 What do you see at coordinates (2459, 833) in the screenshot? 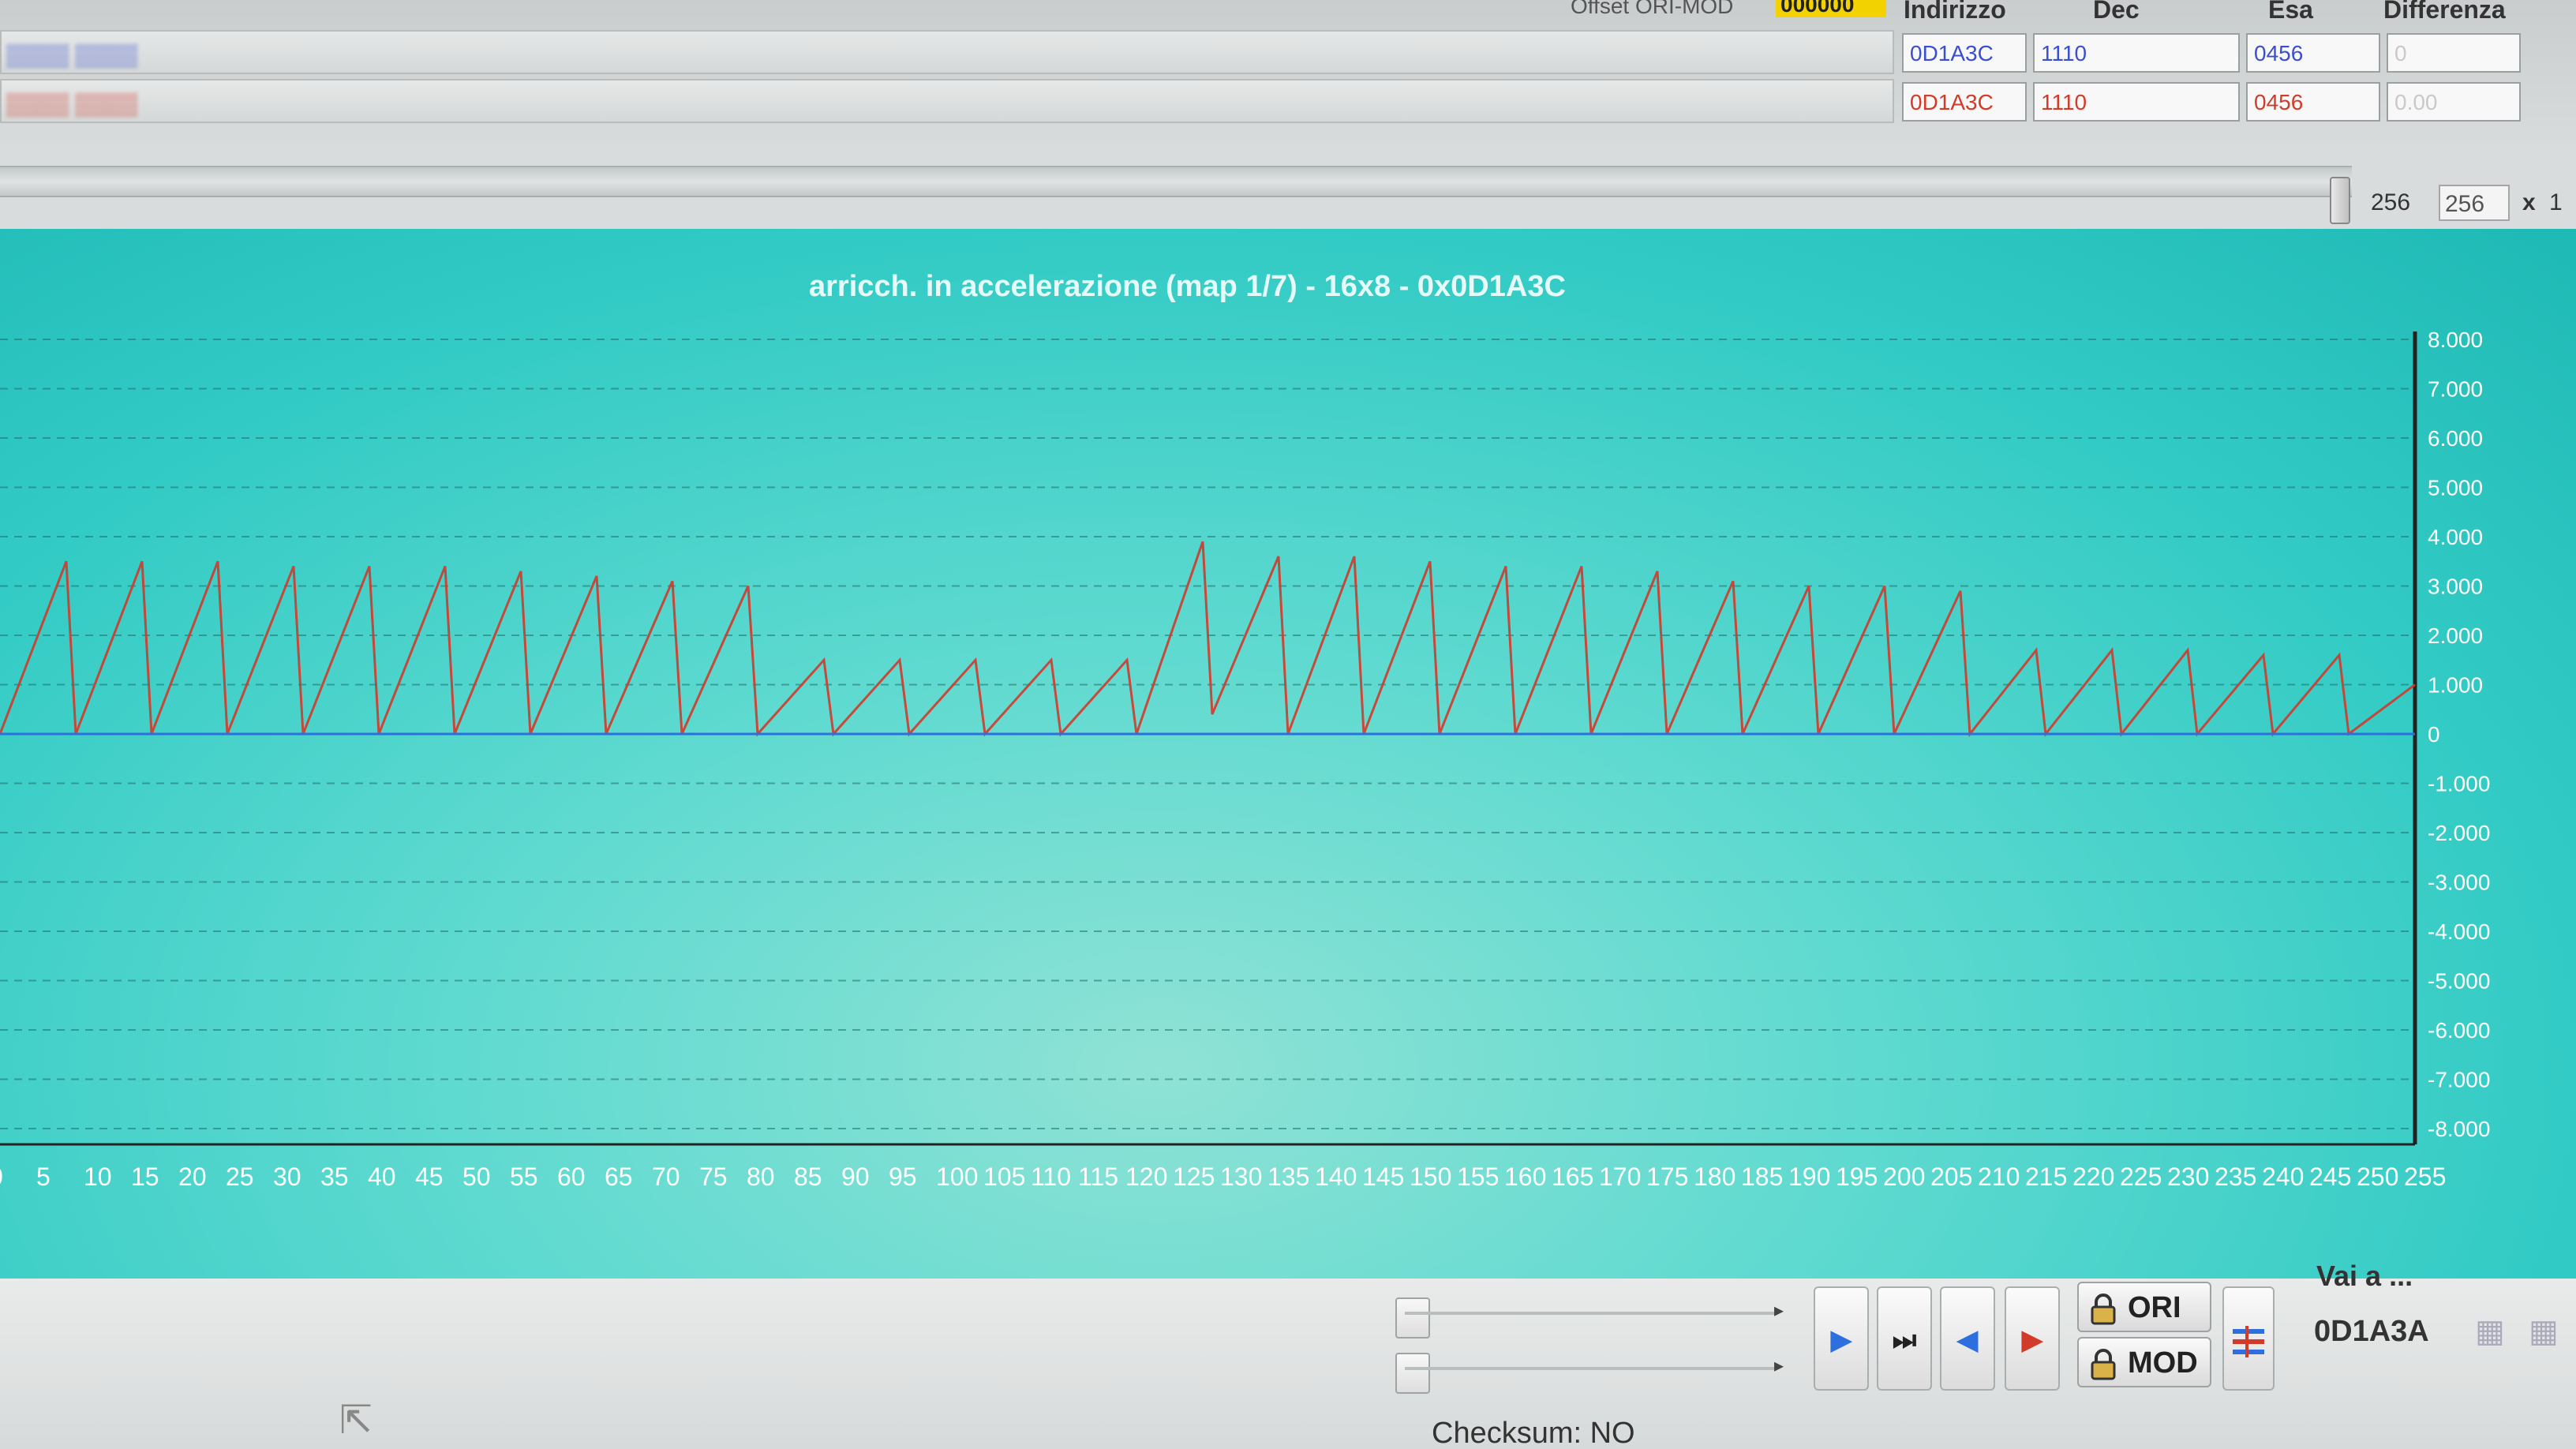
I see `y-tick-label: -2.000` at bounding box center [2459, 833].